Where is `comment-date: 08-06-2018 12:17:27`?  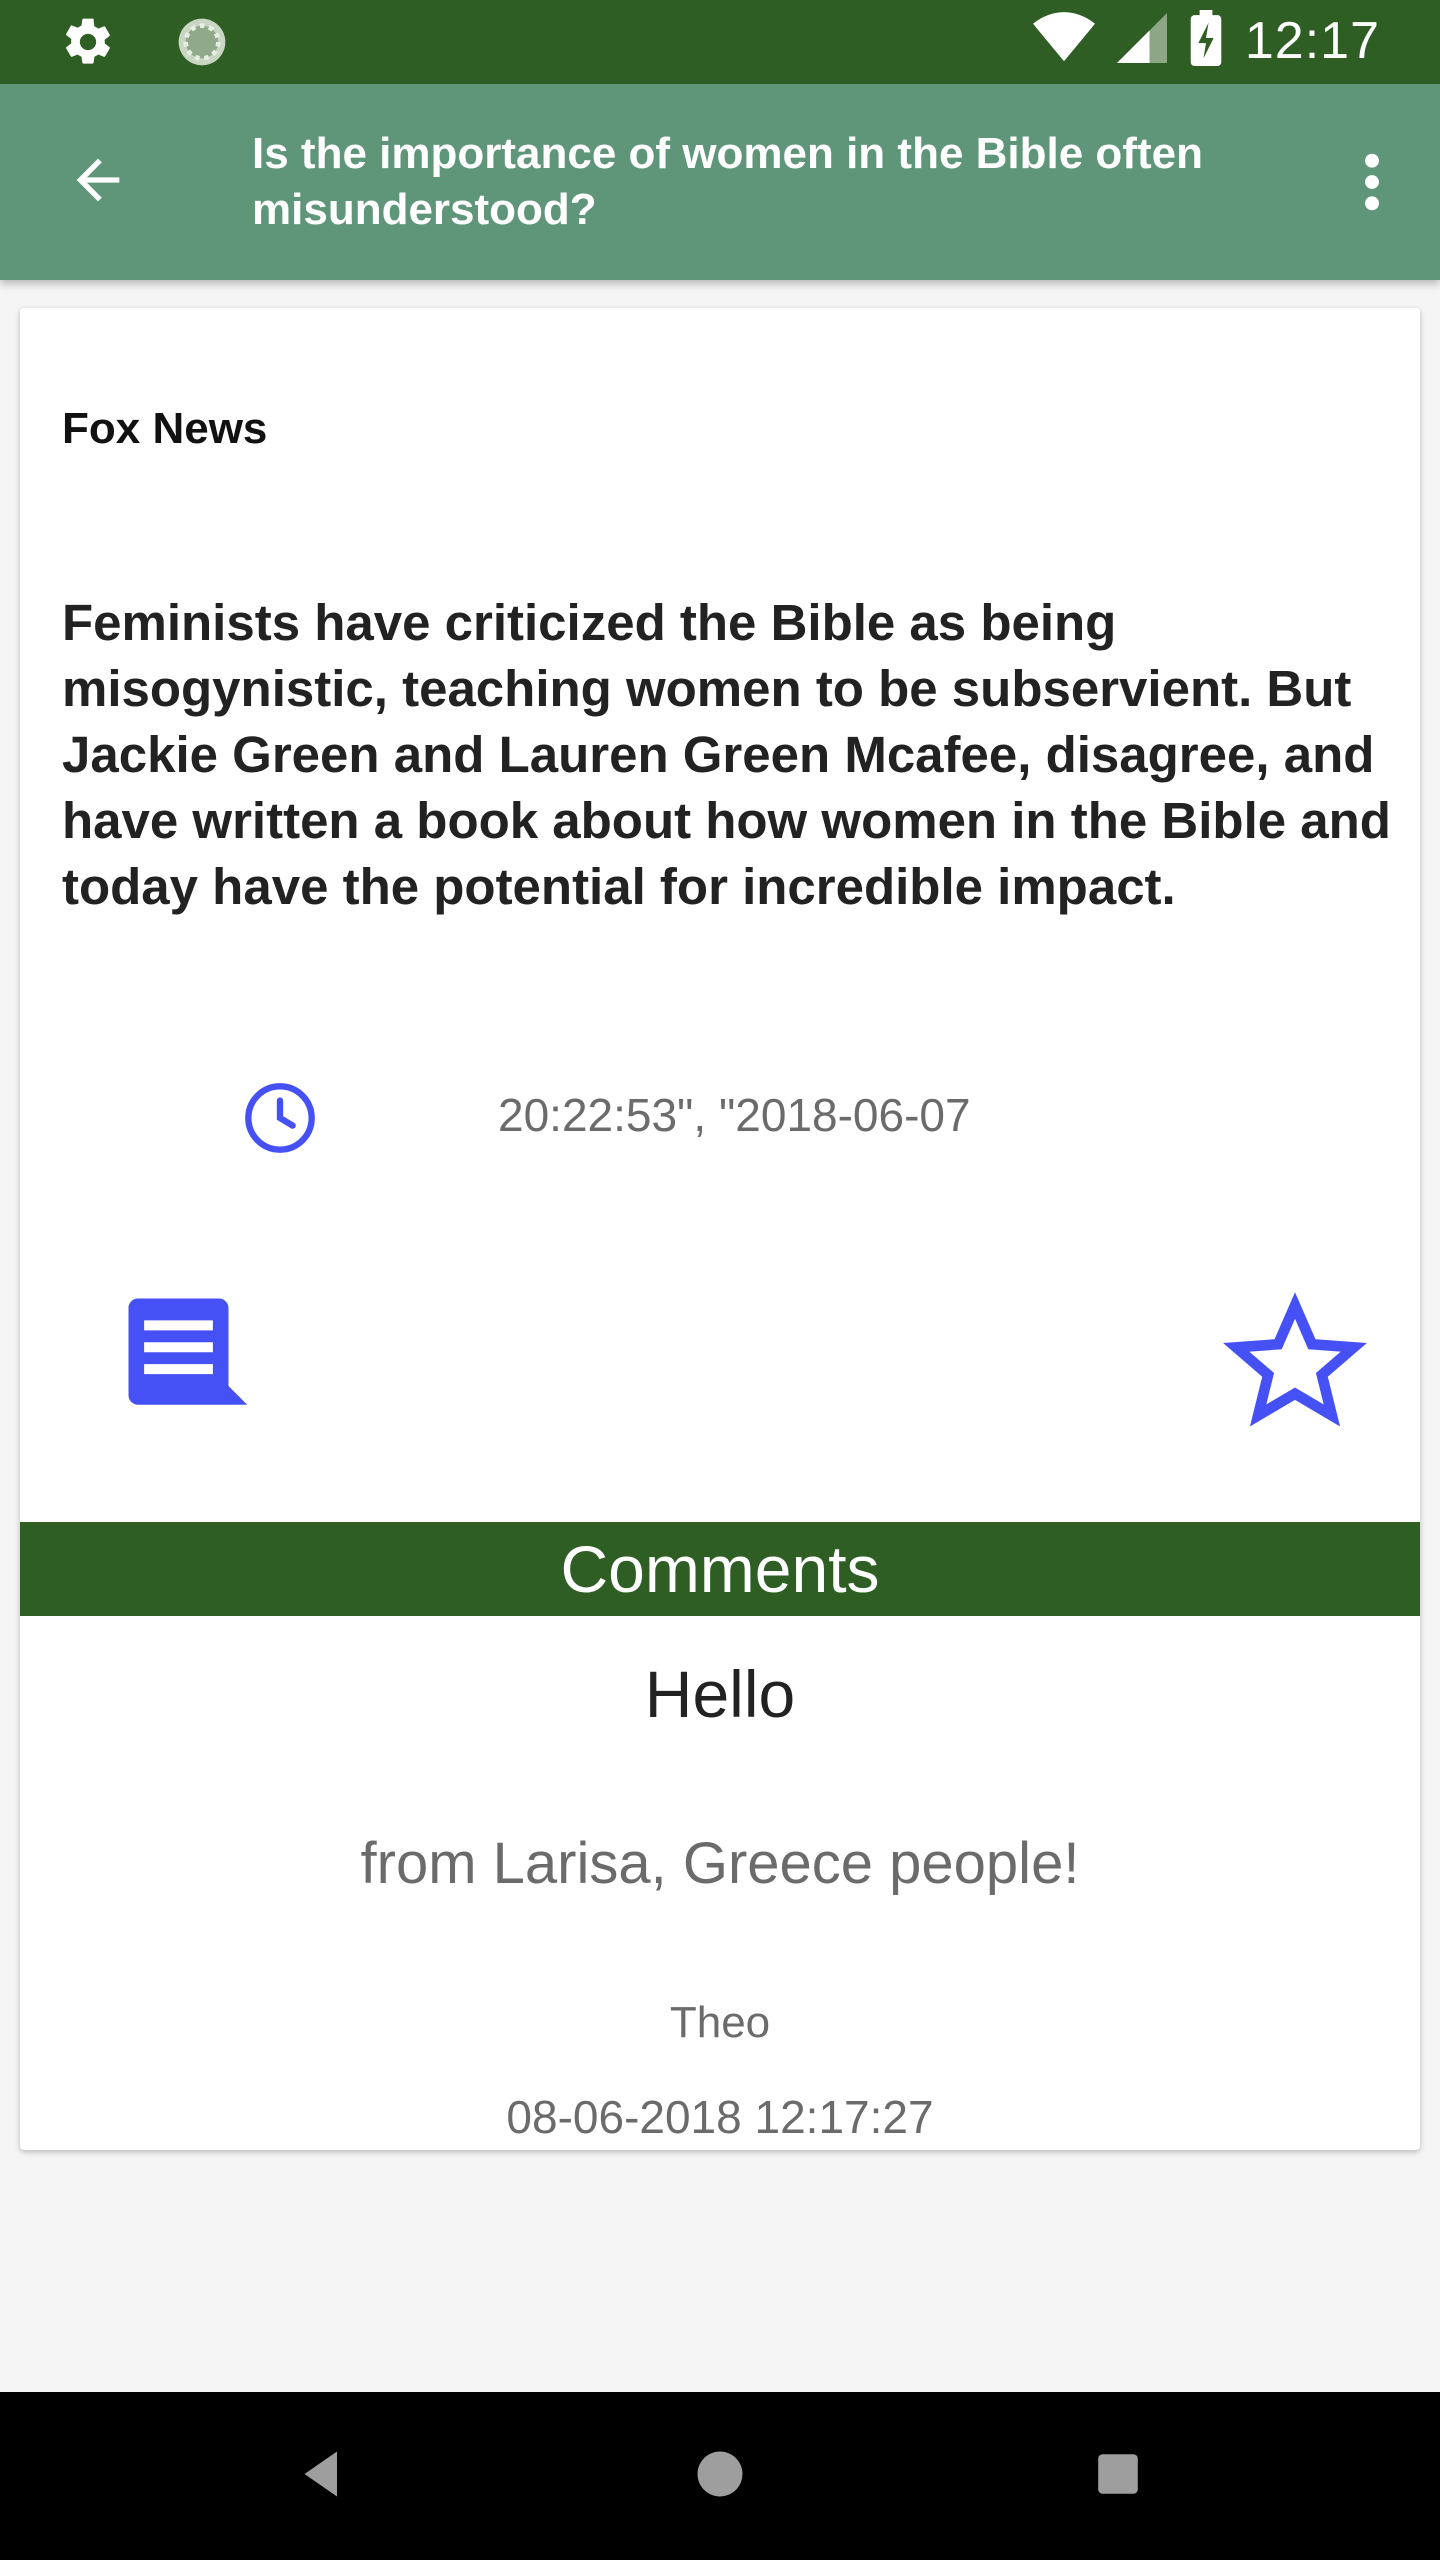 comment-date: 08-06-2018 12:17:27 is located at coordinates (720, 2117).